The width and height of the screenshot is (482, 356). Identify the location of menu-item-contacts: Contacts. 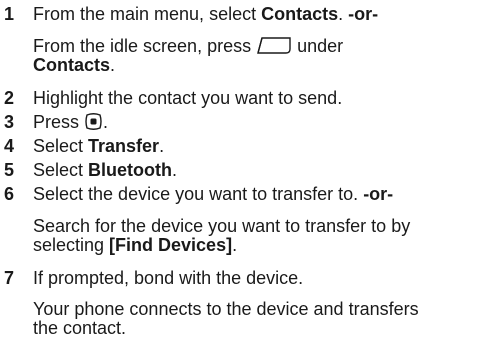
(300, 14).